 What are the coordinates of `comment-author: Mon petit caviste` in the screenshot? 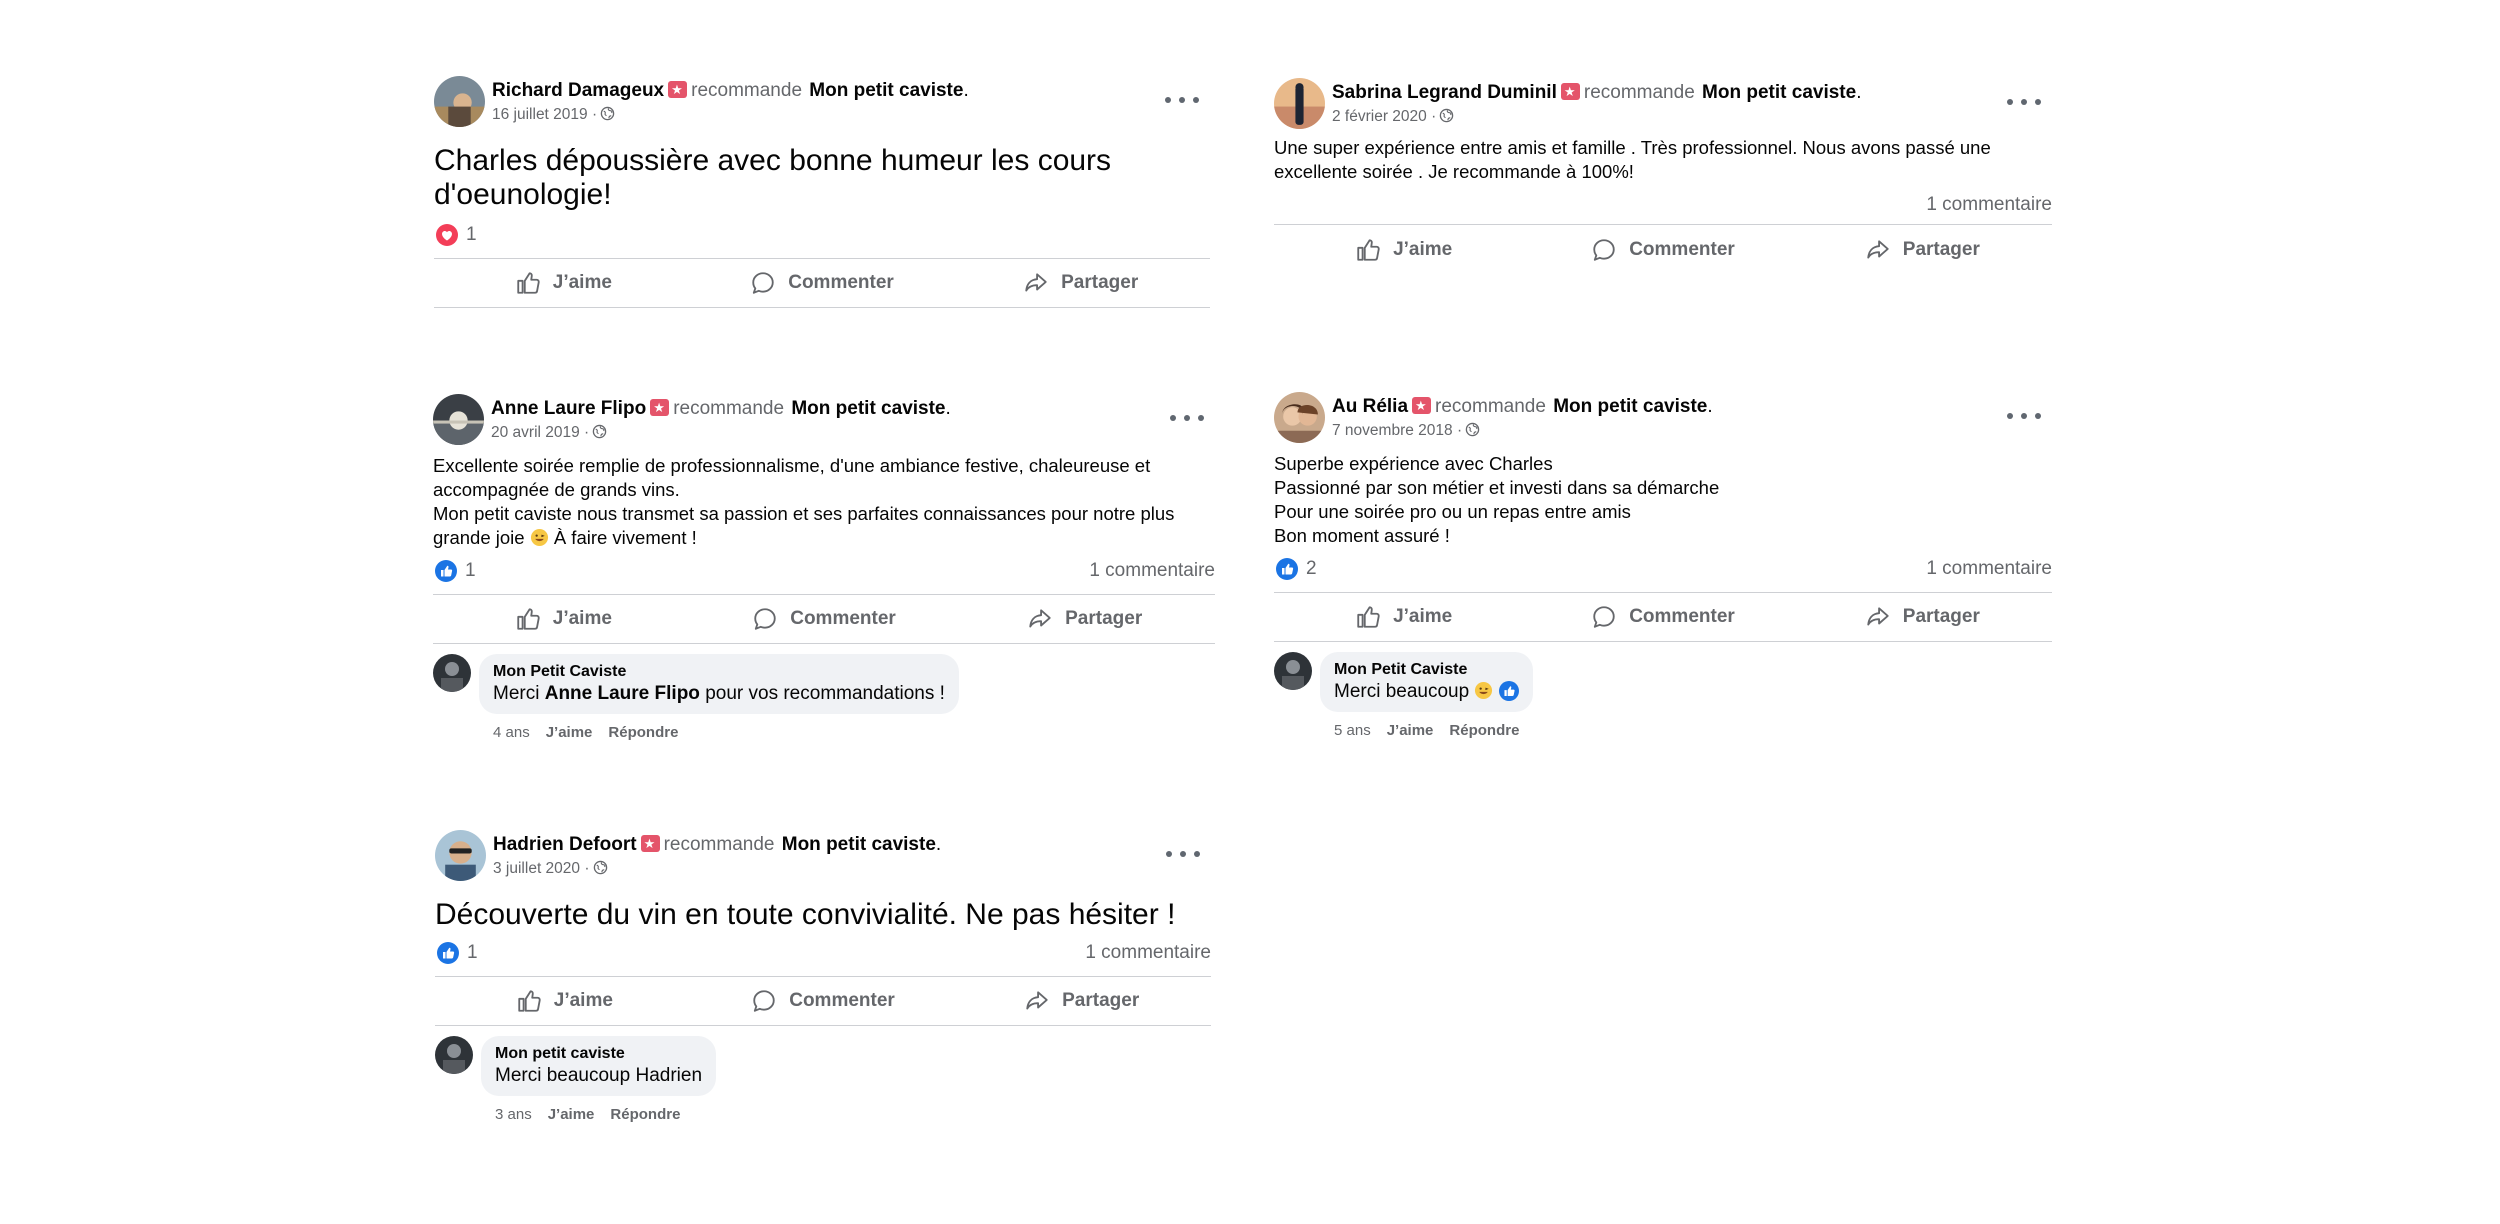 It's located at (598, 1054).